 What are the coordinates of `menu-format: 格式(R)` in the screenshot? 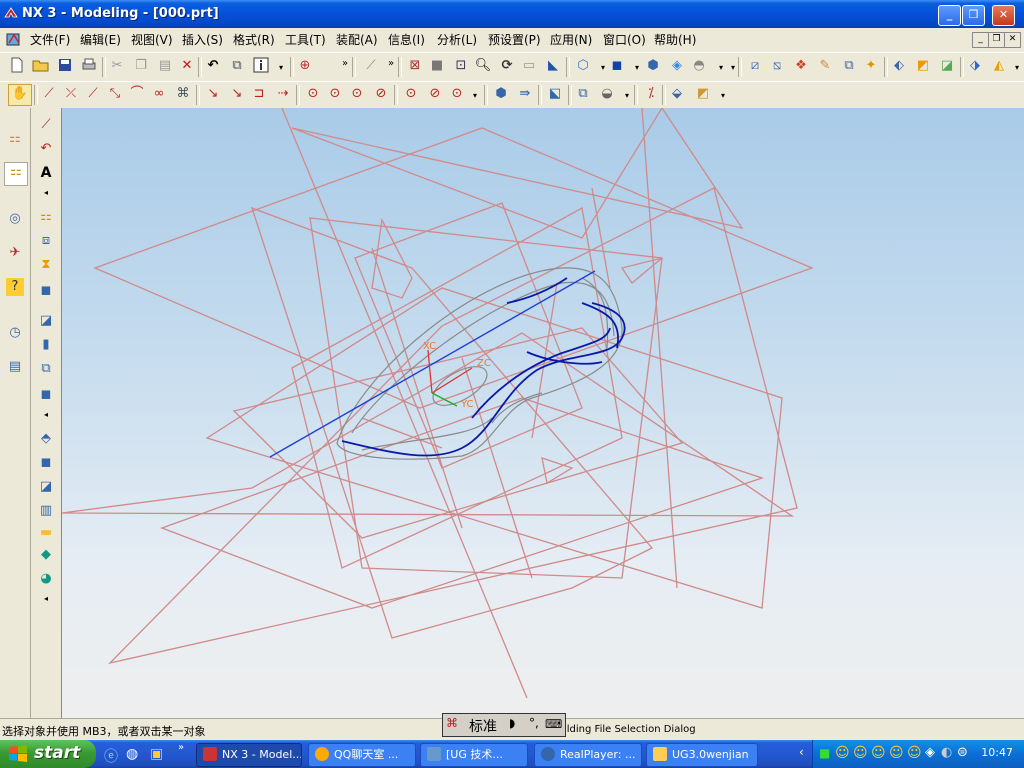 It's located at (254, 39).